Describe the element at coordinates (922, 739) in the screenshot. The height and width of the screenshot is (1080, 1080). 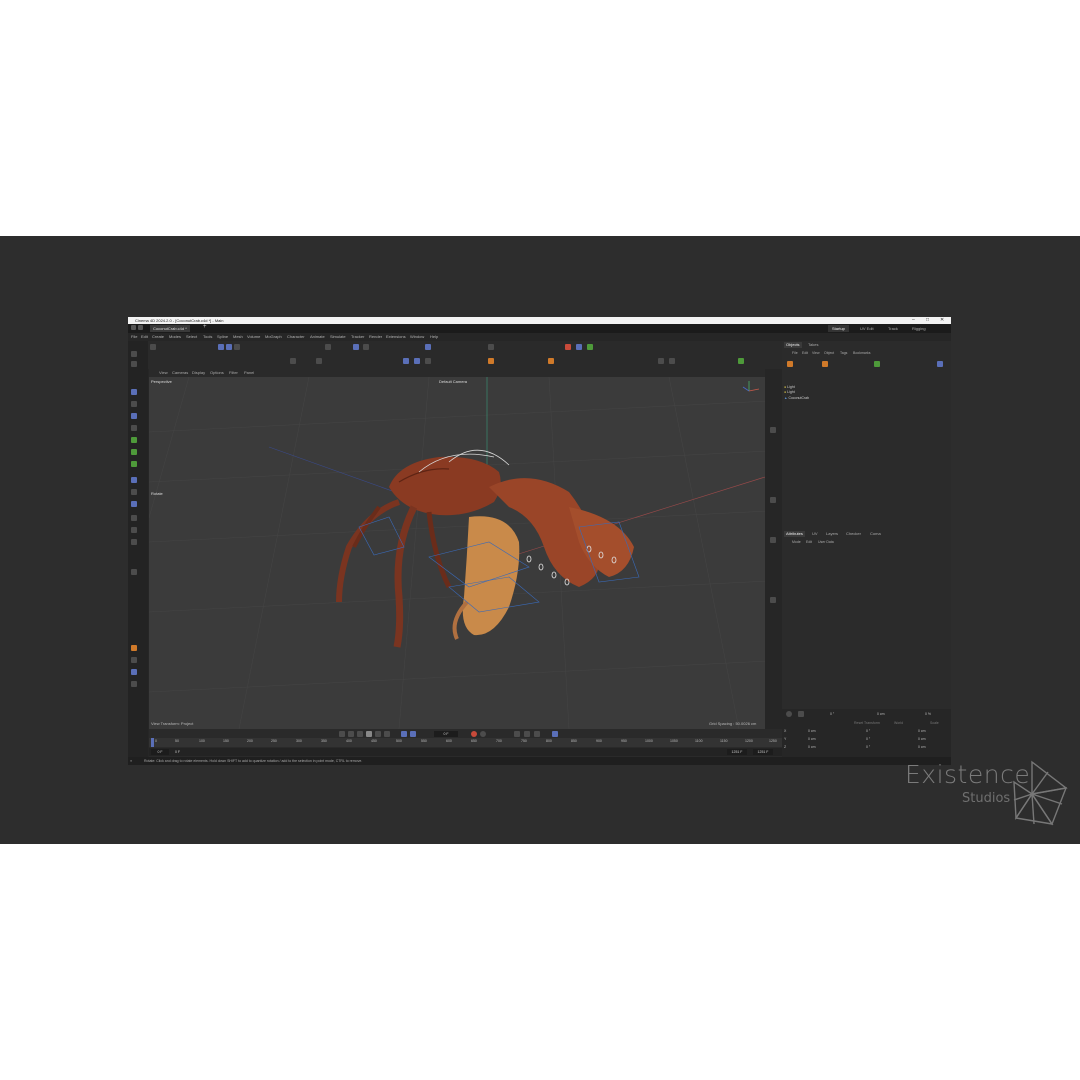
I see `size-y-field: 0 cm` at that location.